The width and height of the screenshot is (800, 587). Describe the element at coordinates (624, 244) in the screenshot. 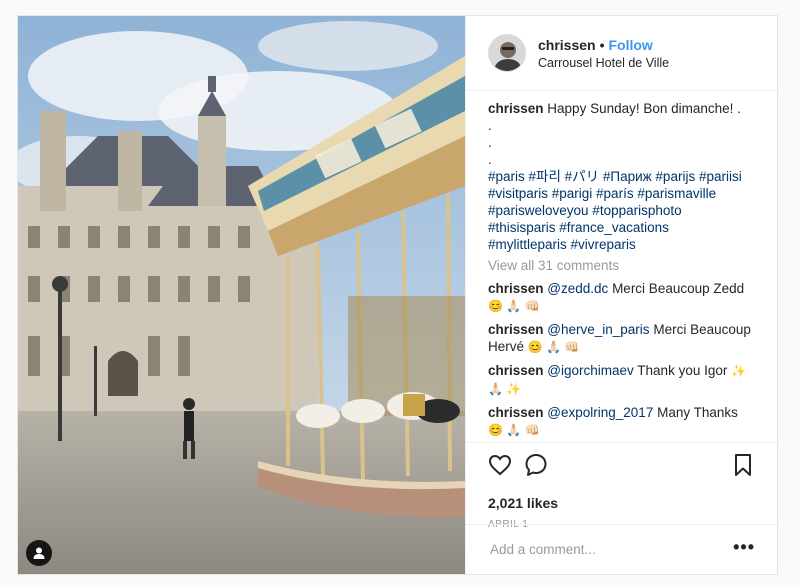

I see `hashtag-line: #mylittleparis #vivreparis` at that location.